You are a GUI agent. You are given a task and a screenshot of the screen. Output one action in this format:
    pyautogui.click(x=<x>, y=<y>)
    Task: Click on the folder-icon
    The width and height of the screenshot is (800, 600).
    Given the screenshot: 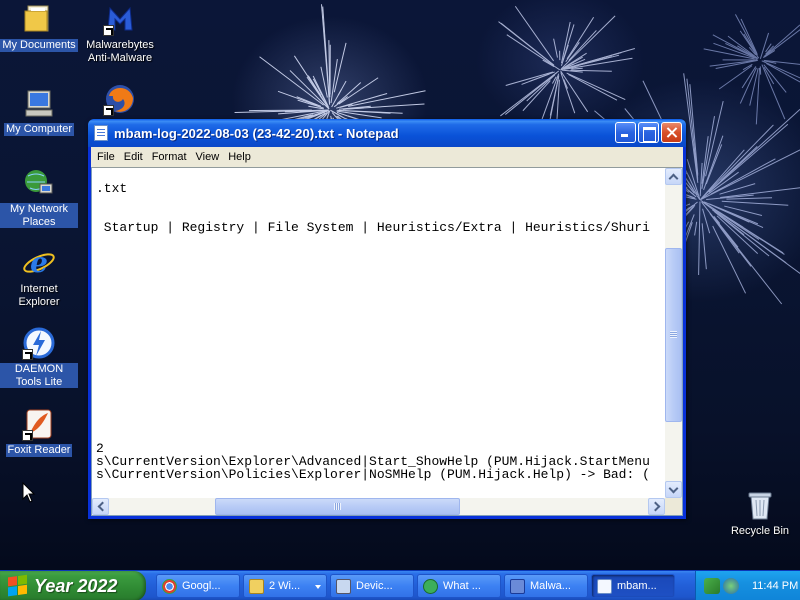 What is the action you would take?
    pyautogui.click(x=256, y=586)
    